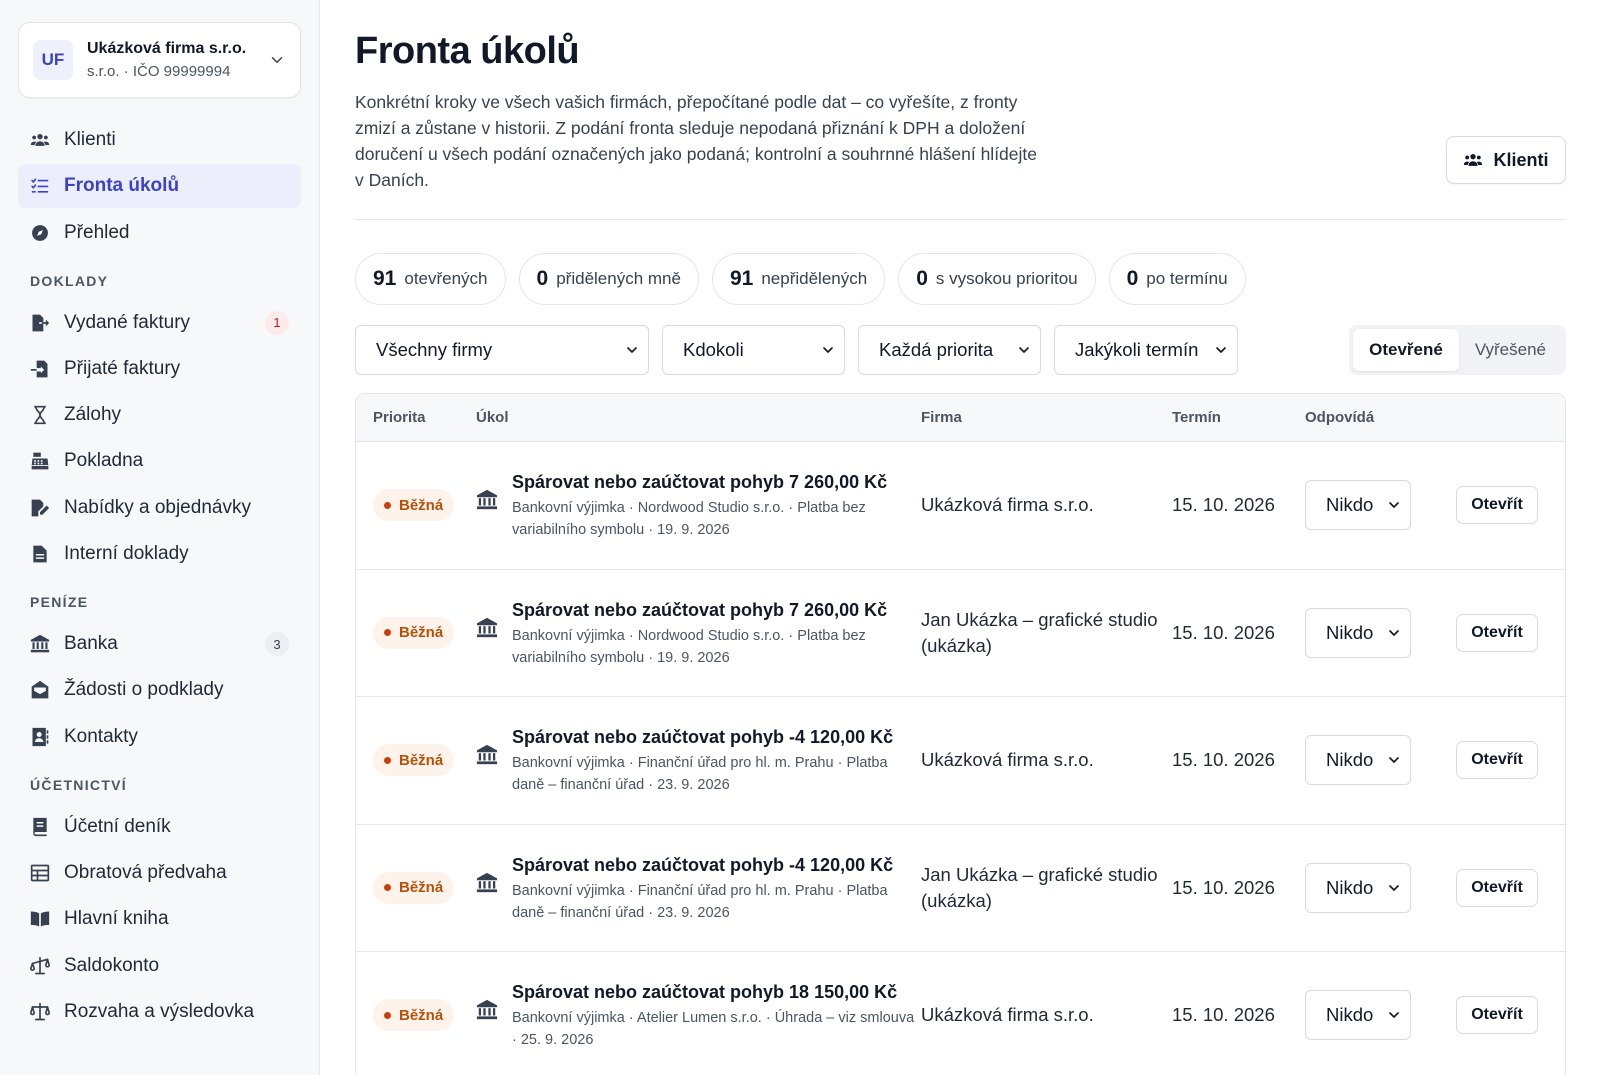 The height and width of the screenshot is (1075, 1600). I want to click on sidebar-item-kontakty: Kontakty, so click(159, 737).